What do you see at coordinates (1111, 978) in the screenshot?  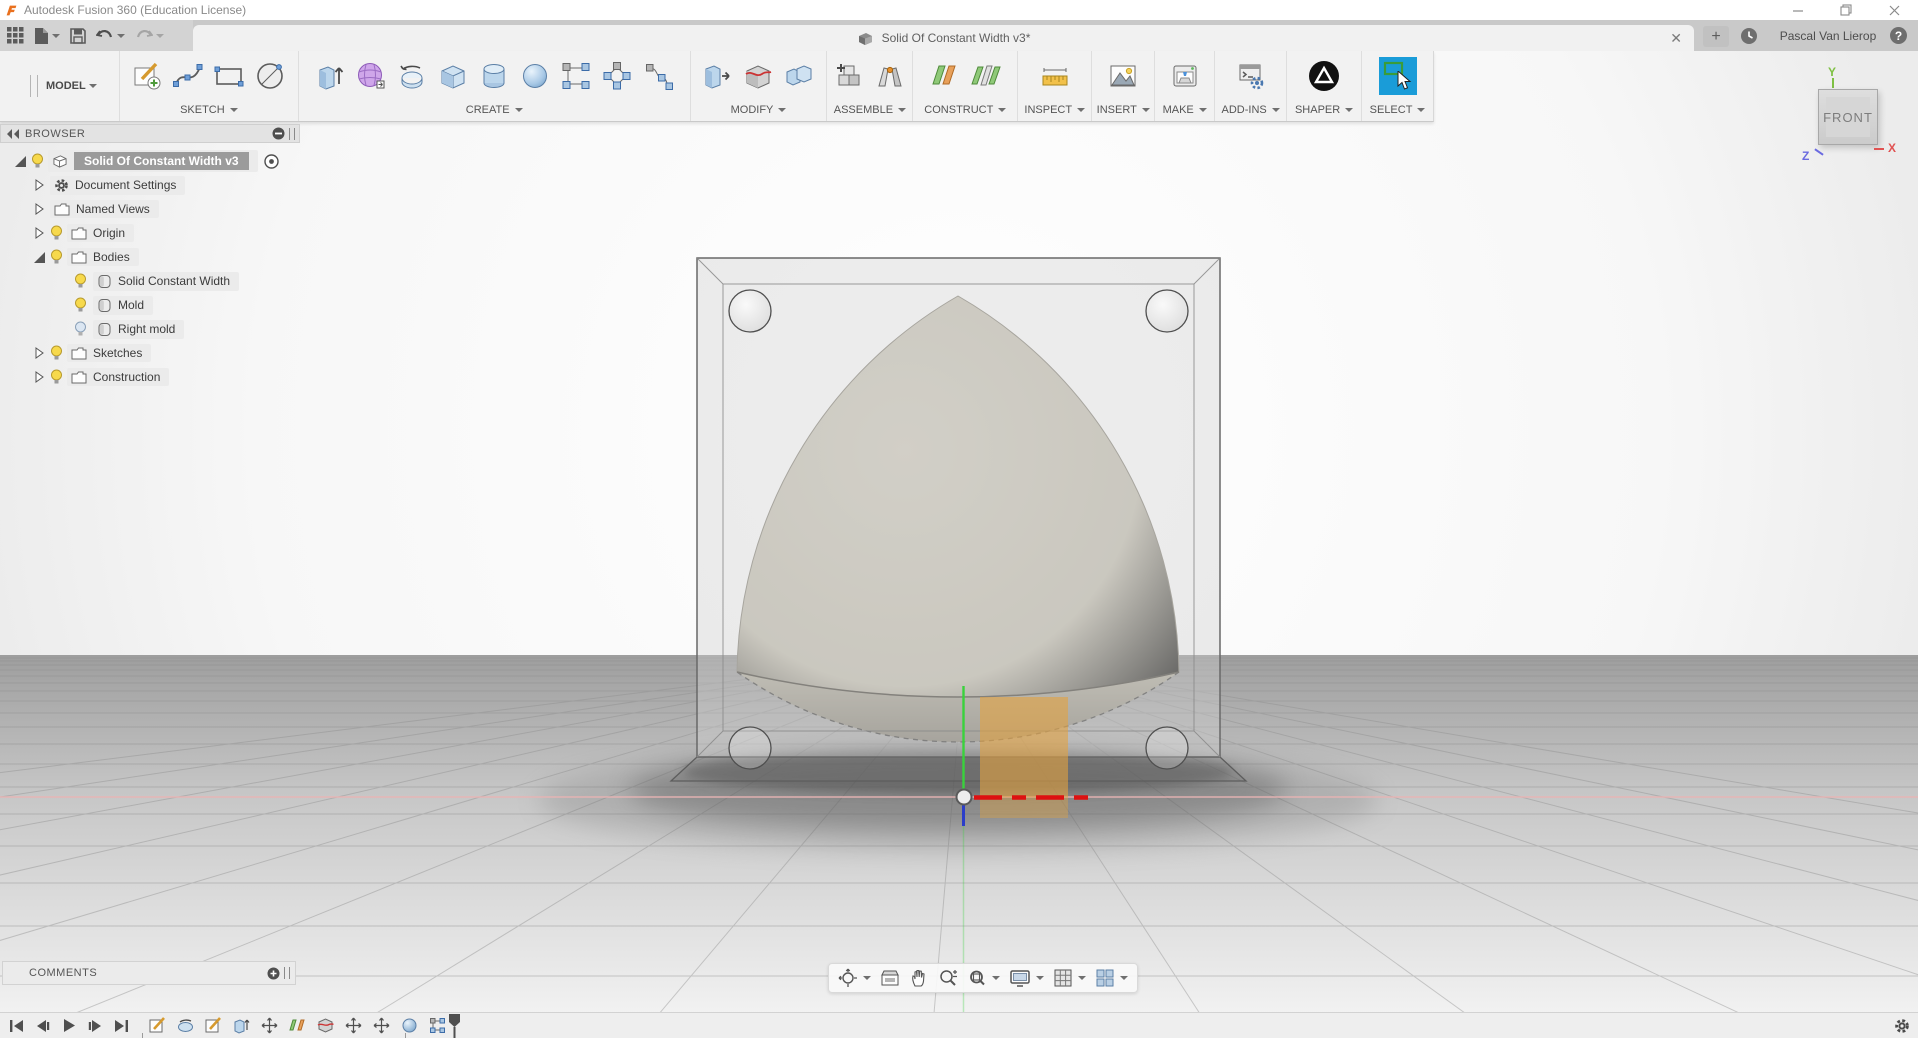 I see `viewports-button` at bounding box center [1111, 978].